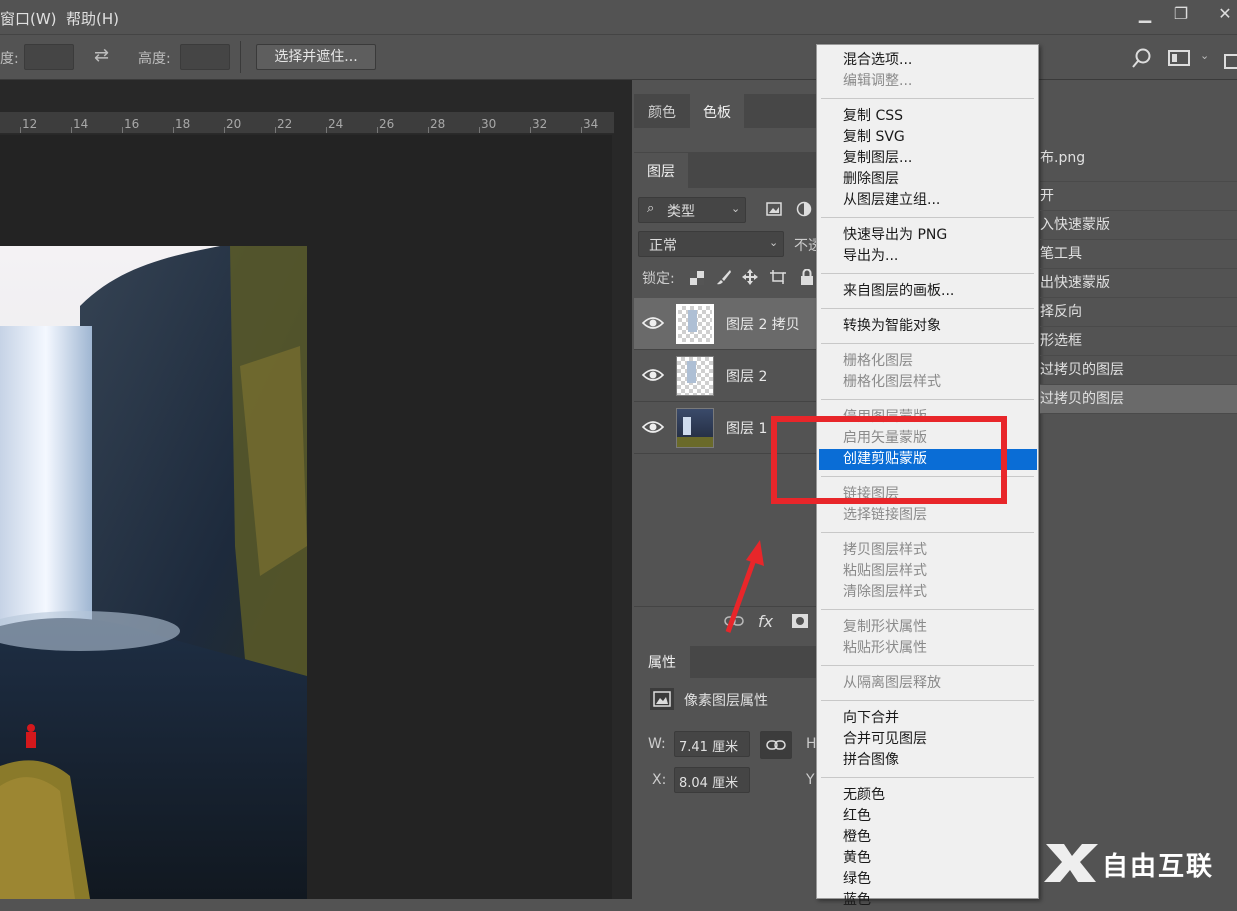 This screenshot has height=911, width=1237. I want to click on minimize-icon: ▁, so click(1145, 14).